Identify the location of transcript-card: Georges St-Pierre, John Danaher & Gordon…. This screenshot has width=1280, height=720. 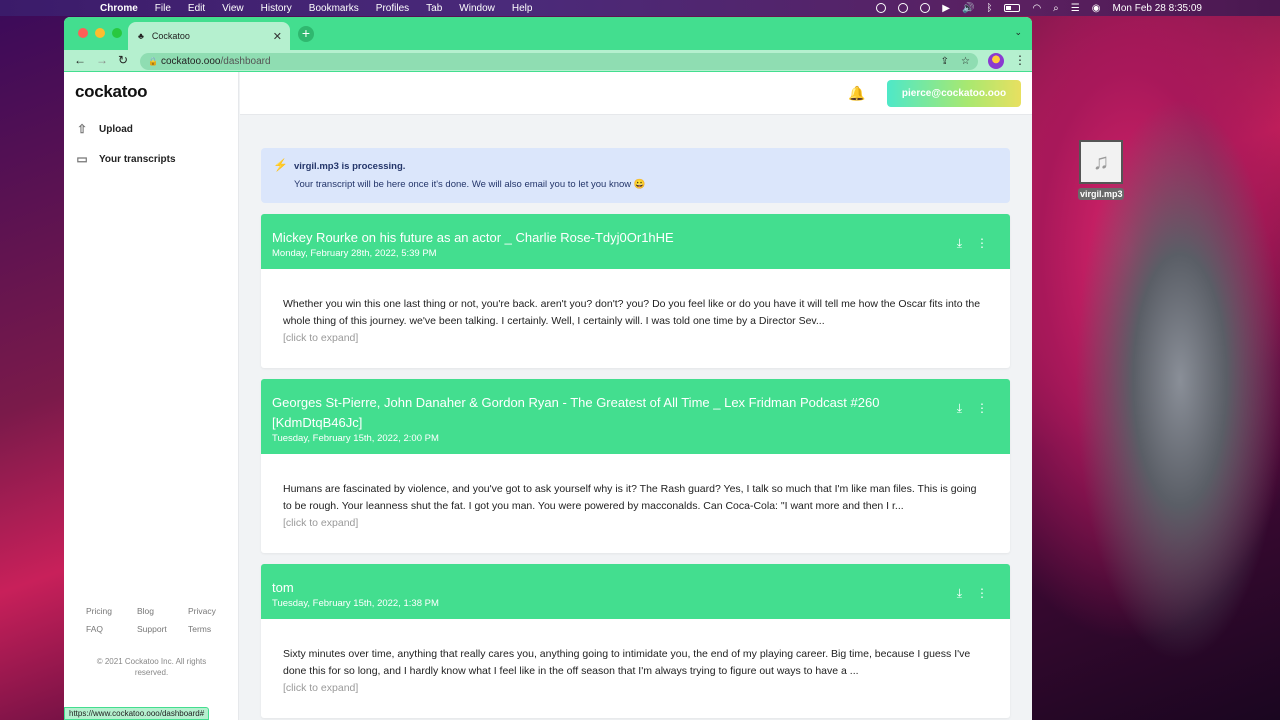
(635, 466).